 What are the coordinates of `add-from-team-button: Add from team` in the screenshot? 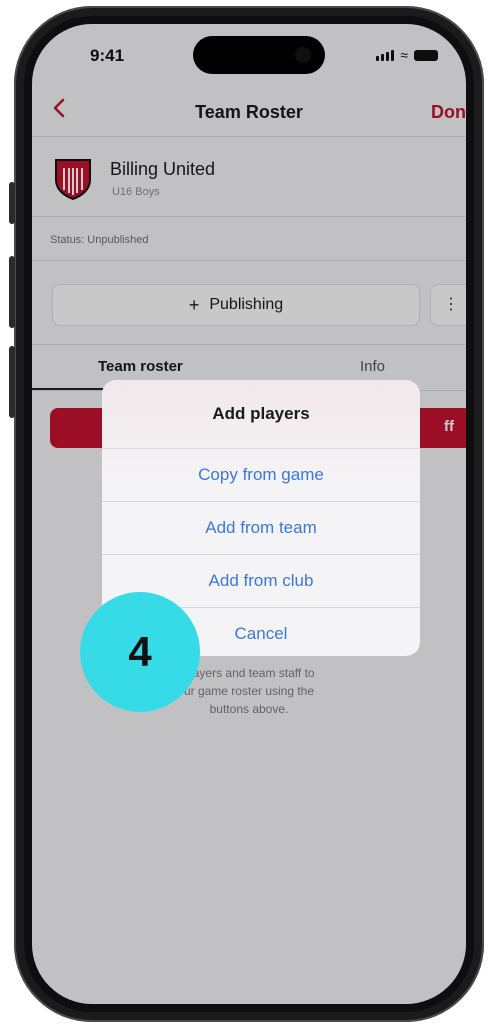 It's located at (261, 528).